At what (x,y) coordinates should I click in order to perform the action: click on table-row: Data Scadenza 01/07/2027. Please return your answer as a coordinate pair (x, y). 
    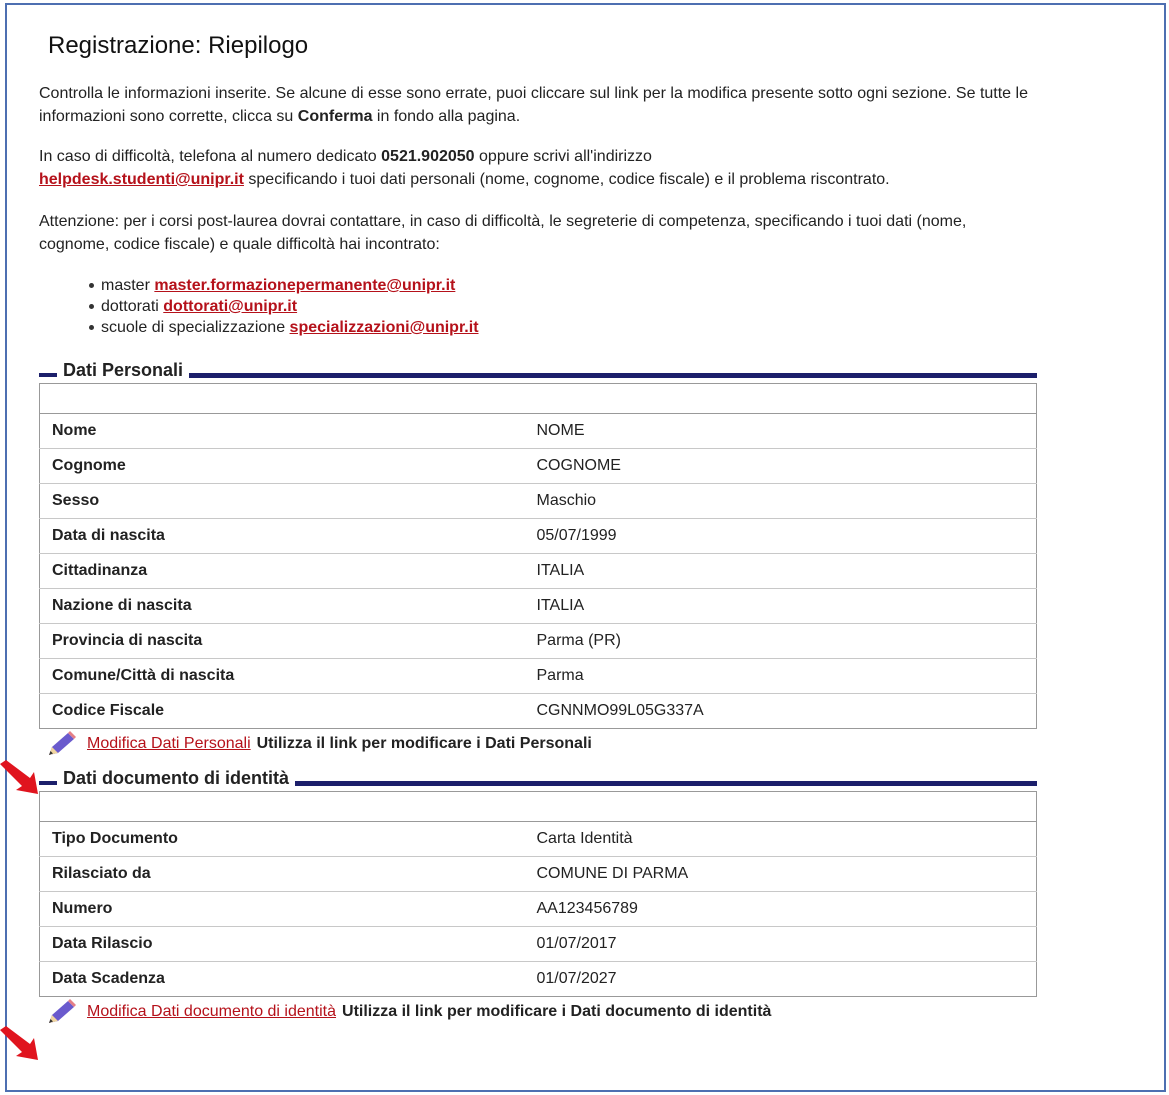
    Looking at the image, I should click on (538, 979).